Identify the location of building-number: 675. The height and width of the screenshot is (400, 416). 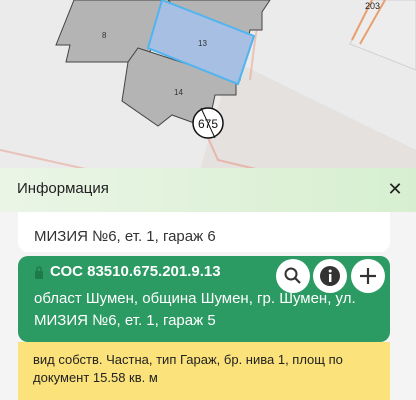
(208, 124).